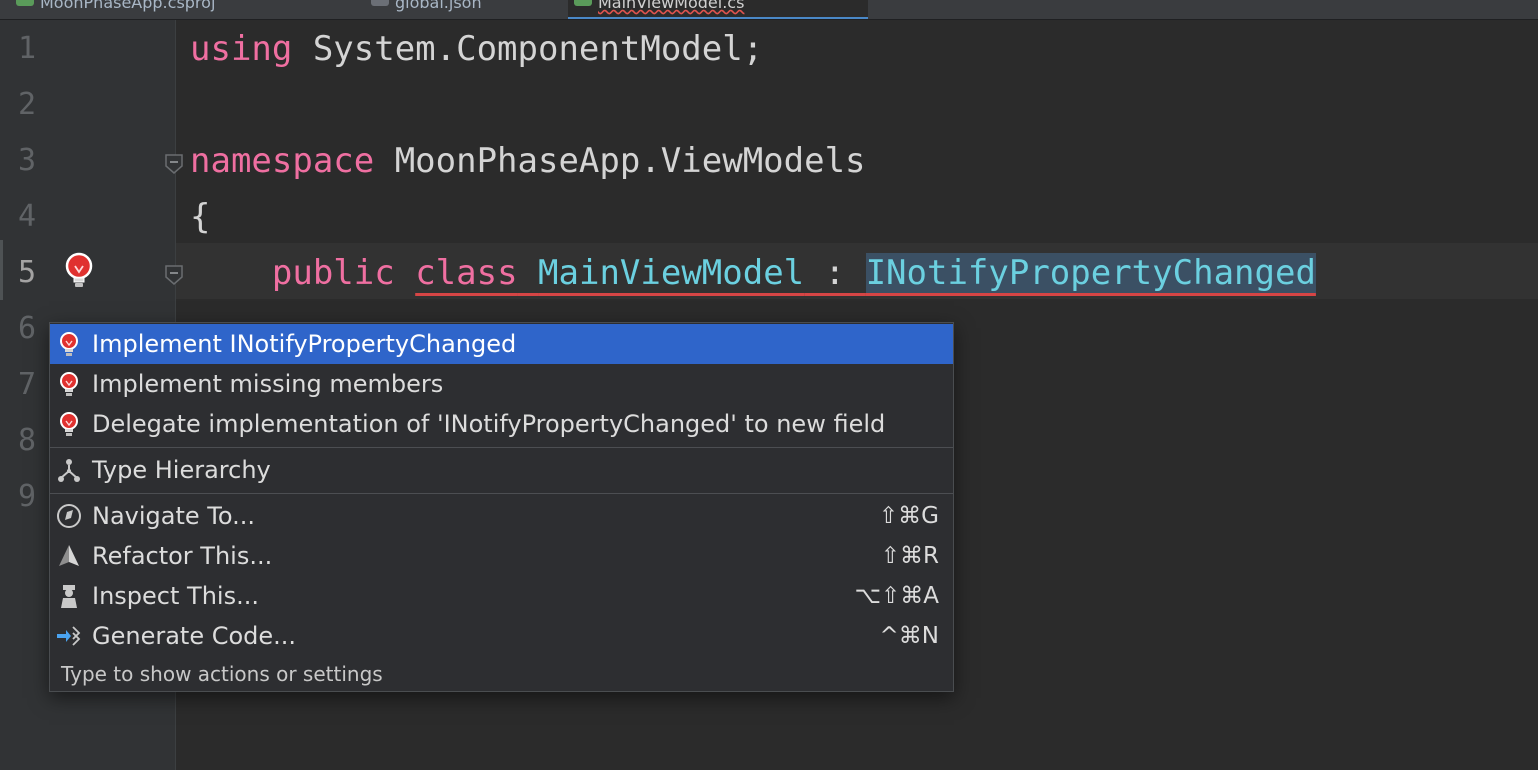  I want to click on menu-item-inspect-this: Inspect This... ⌥⇧⌘A, so click(501, 596).